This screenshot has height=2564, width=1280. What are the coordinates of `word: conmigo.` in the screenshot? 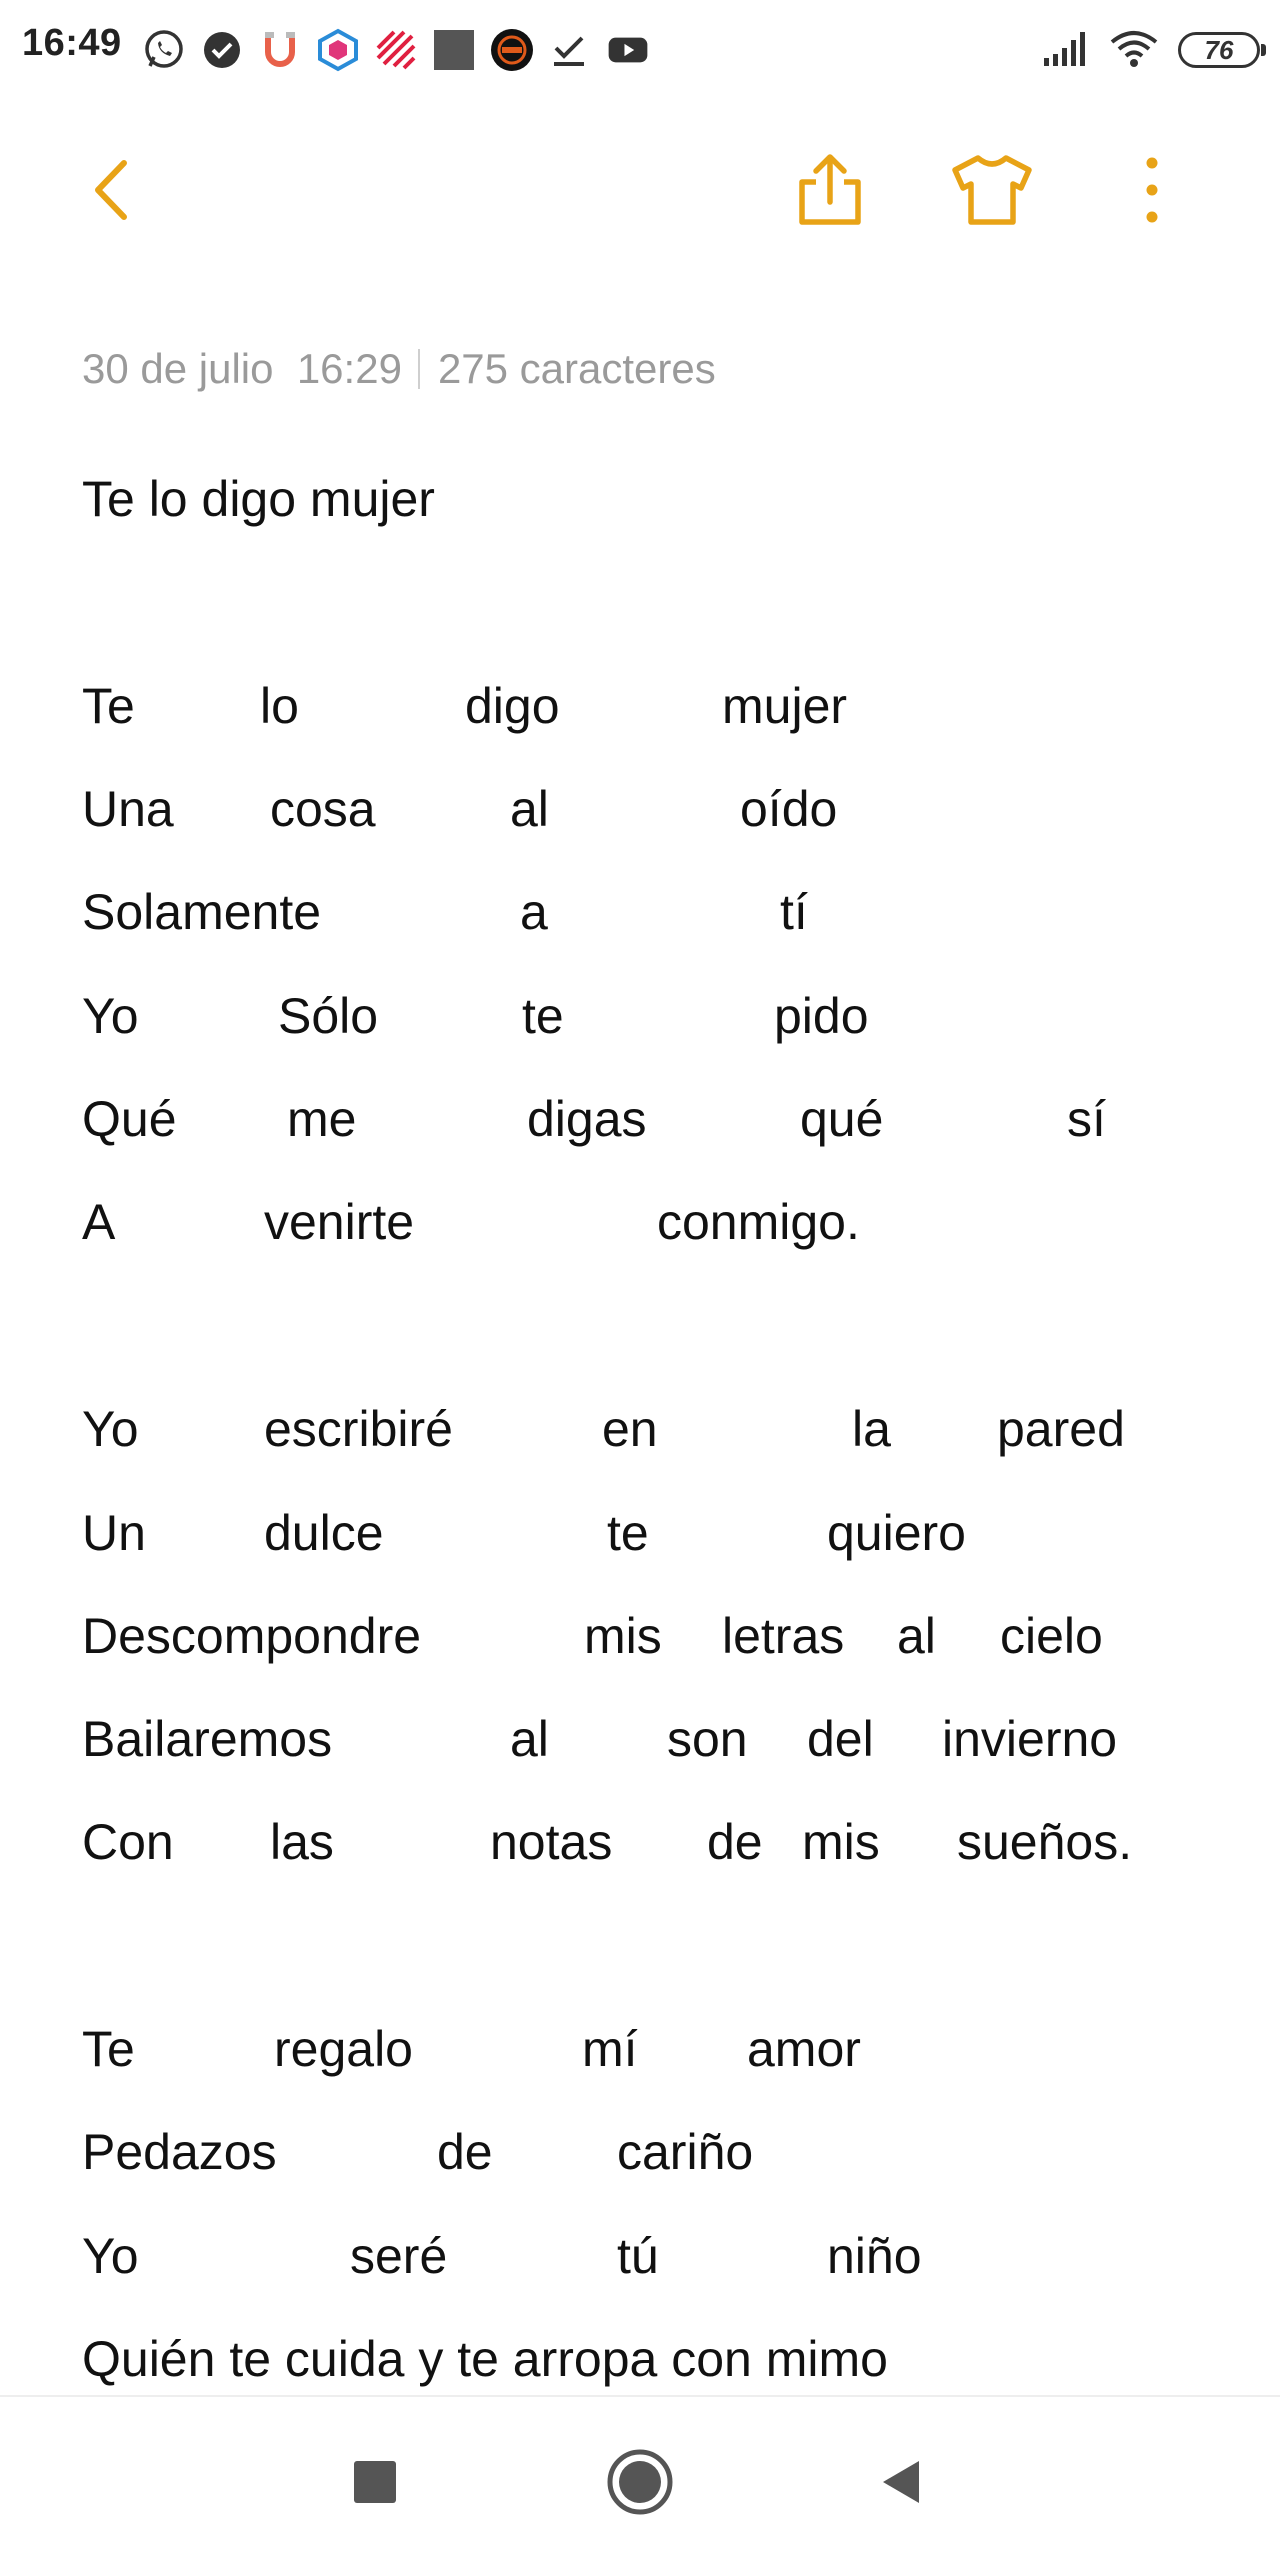 It's located at (758, 1222).